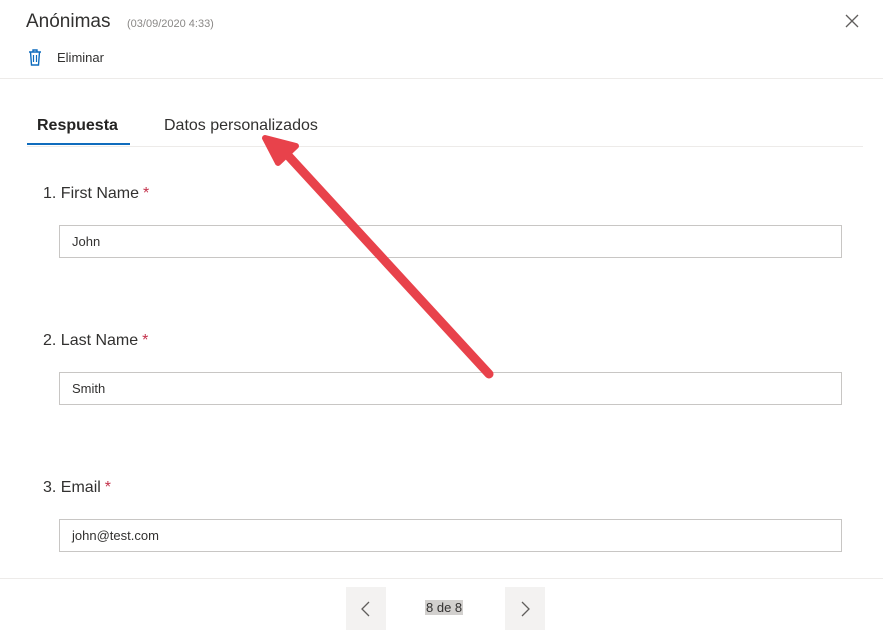  What do you see at coordinates (115, 535) in the screenshot?
I see `field-value: john@test.com` at bounding box center [115, 535].